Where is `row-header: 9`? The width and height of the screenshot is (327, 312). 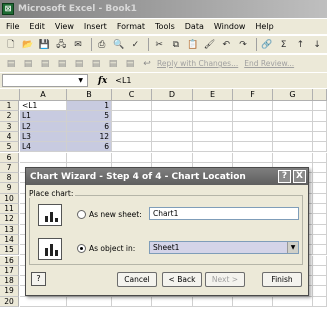
row-header: 9 is located at coordinates (9, 188).